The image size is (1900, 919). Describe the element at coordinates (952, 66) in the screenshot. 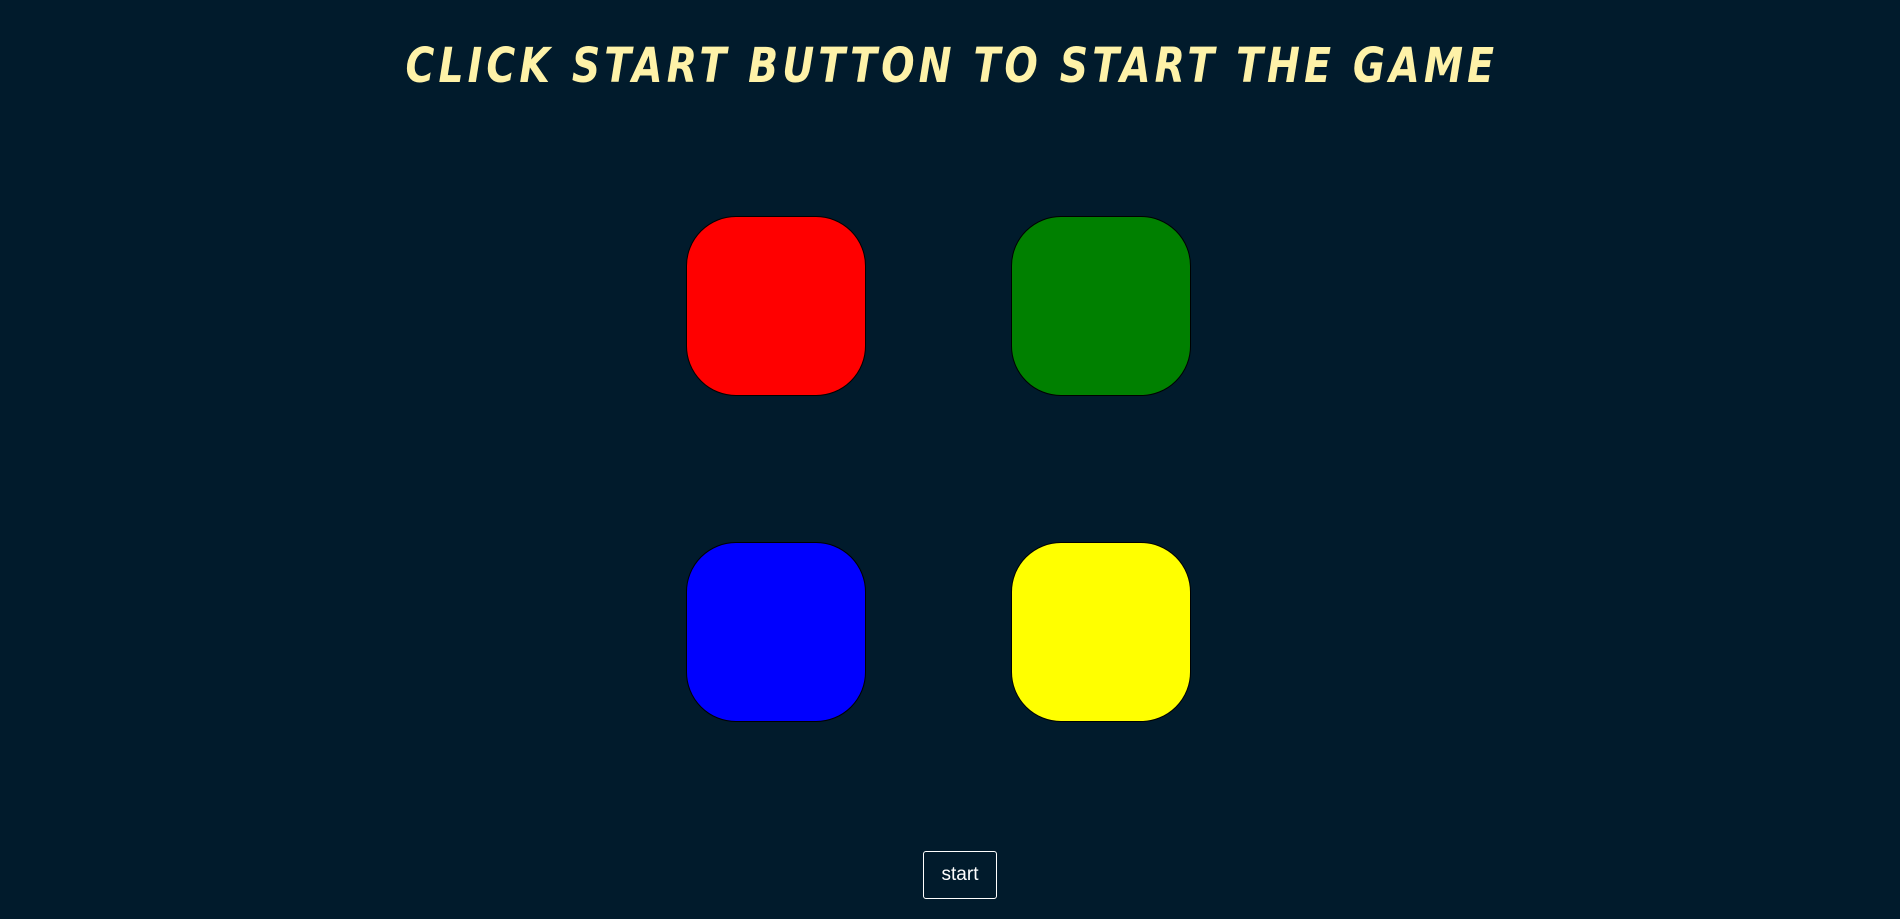

I see `game-title: Click start button to start the game` at that location.